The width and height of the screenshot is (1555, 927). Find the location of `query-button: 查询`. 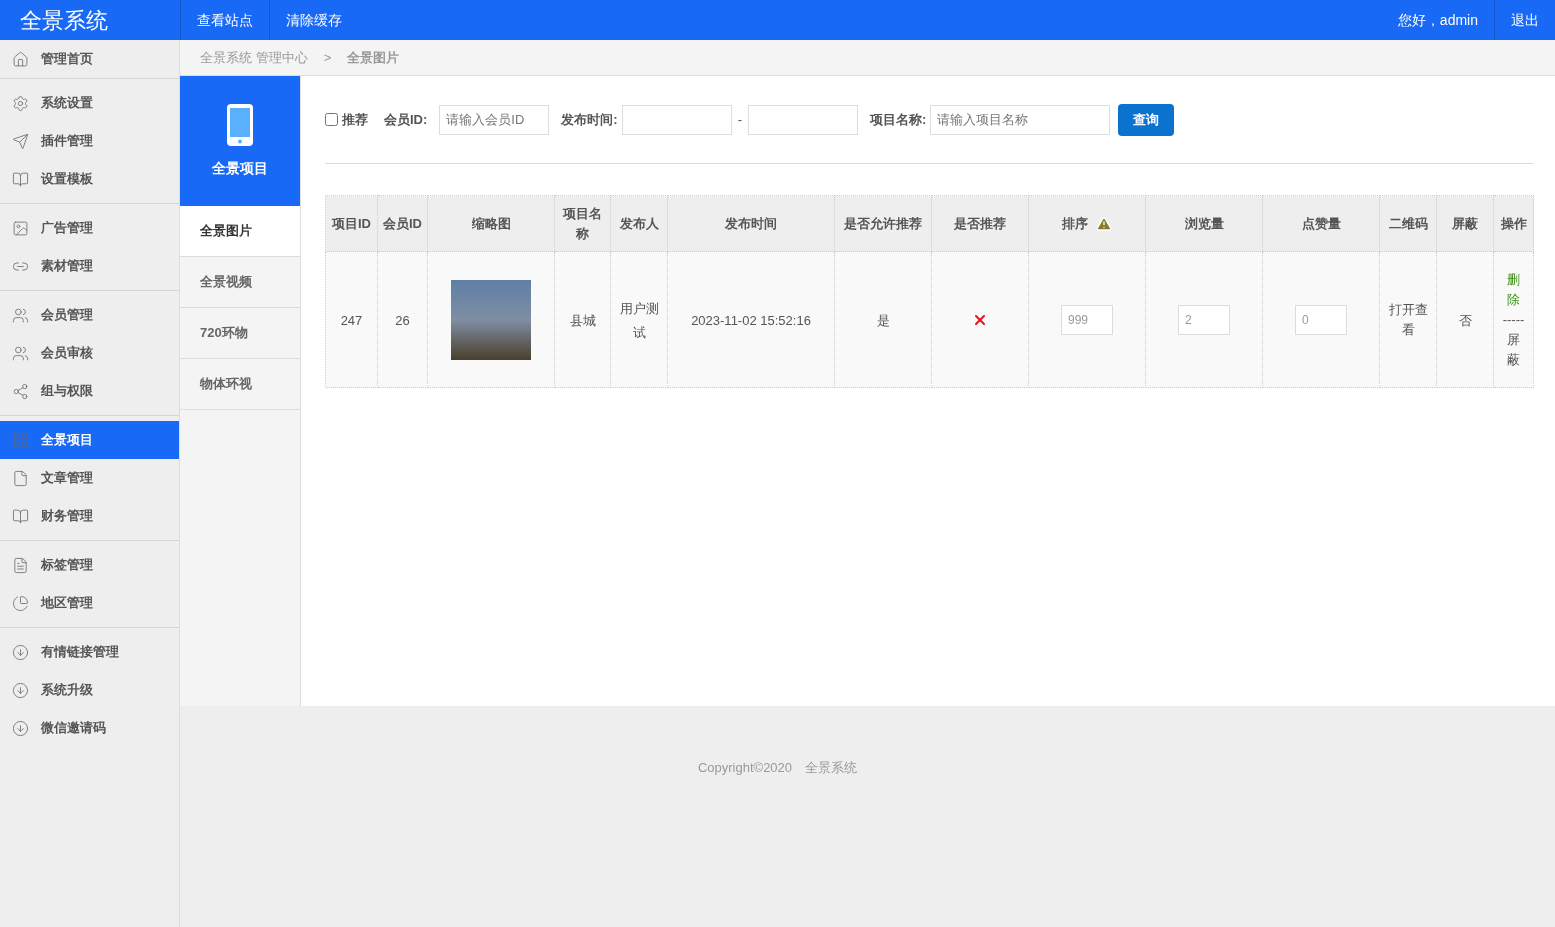

query-button: 查询 is located at coordinates (1146, 119).